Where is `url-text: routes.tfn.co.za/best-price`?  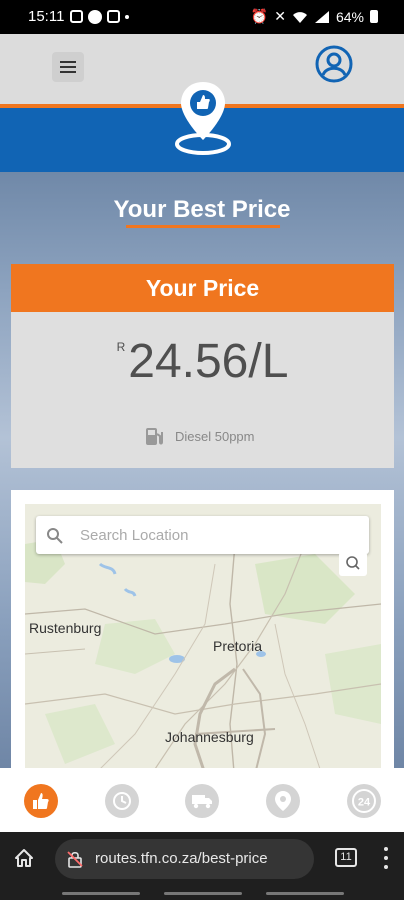
url-text: routes.tfn.co.za/best-price is located at coordinates (181, 858).